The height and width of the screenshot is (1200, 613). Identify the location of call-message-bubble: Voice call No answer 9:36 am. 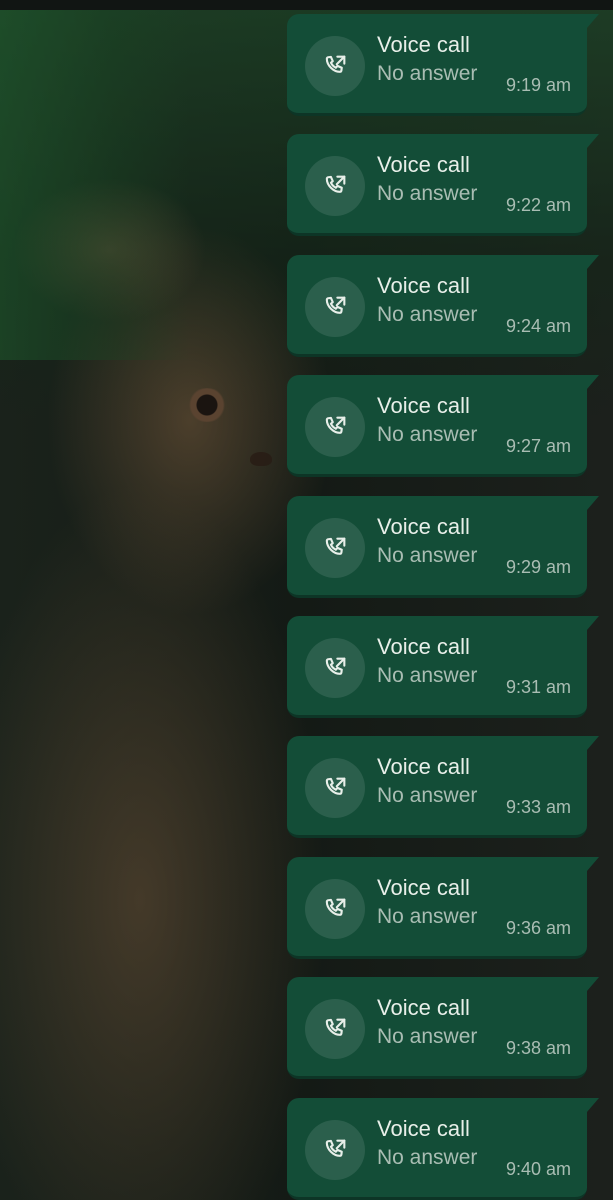
(443, 908).